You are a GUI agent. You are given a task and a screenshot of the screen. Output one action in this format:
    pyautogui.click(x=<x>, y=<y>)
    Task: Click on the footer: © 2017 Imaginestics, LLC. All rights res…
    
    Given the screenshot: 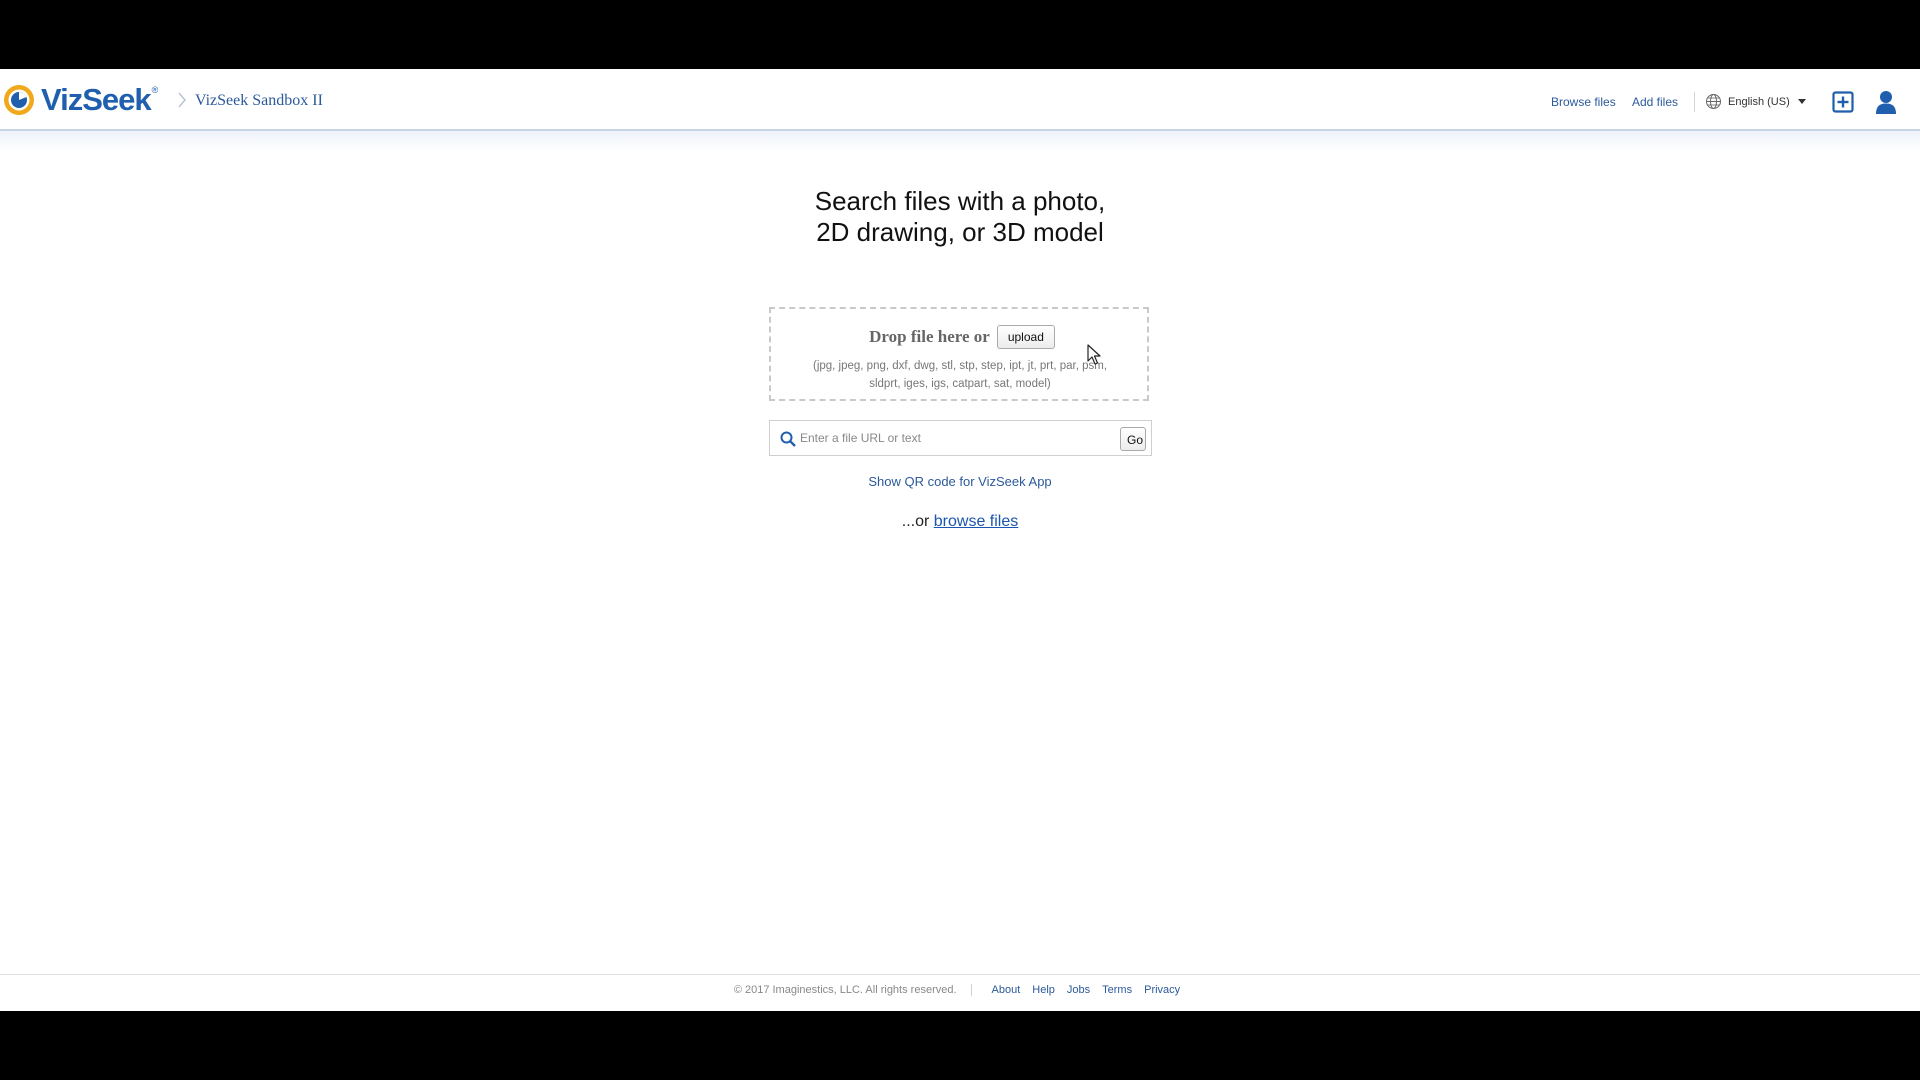 What is the action you would take?
    pyautogui.click(x=960, y=990)
    